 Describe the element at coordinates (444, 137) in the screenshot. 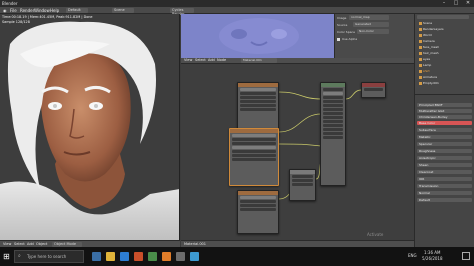

I see `prop-metallic: Metallic` at that location.